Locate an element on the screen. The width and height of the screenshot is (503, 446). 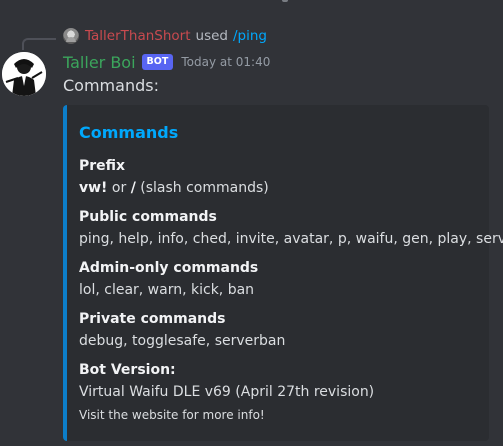
message-header: Taller Boi BOT Today at 01:40 is located at coordinates (166, 62).